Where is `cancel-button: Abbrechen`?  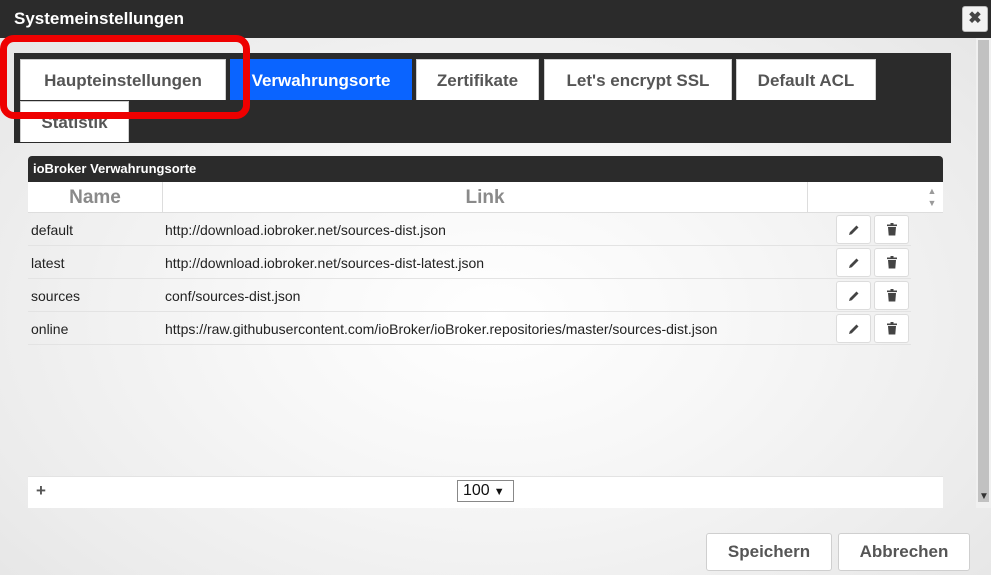 cancel-button: Abbrechen is located at coordinates (904, 552).